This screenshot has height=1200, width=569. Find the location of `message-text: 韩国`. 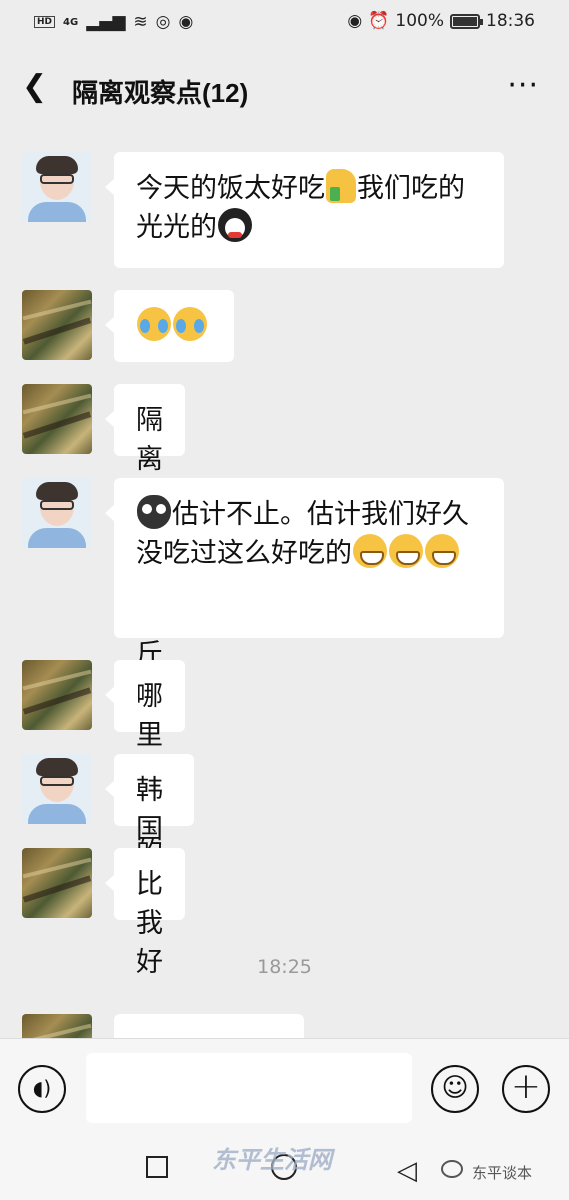

message-text: 韩国 is located at coordinates (149, 810).